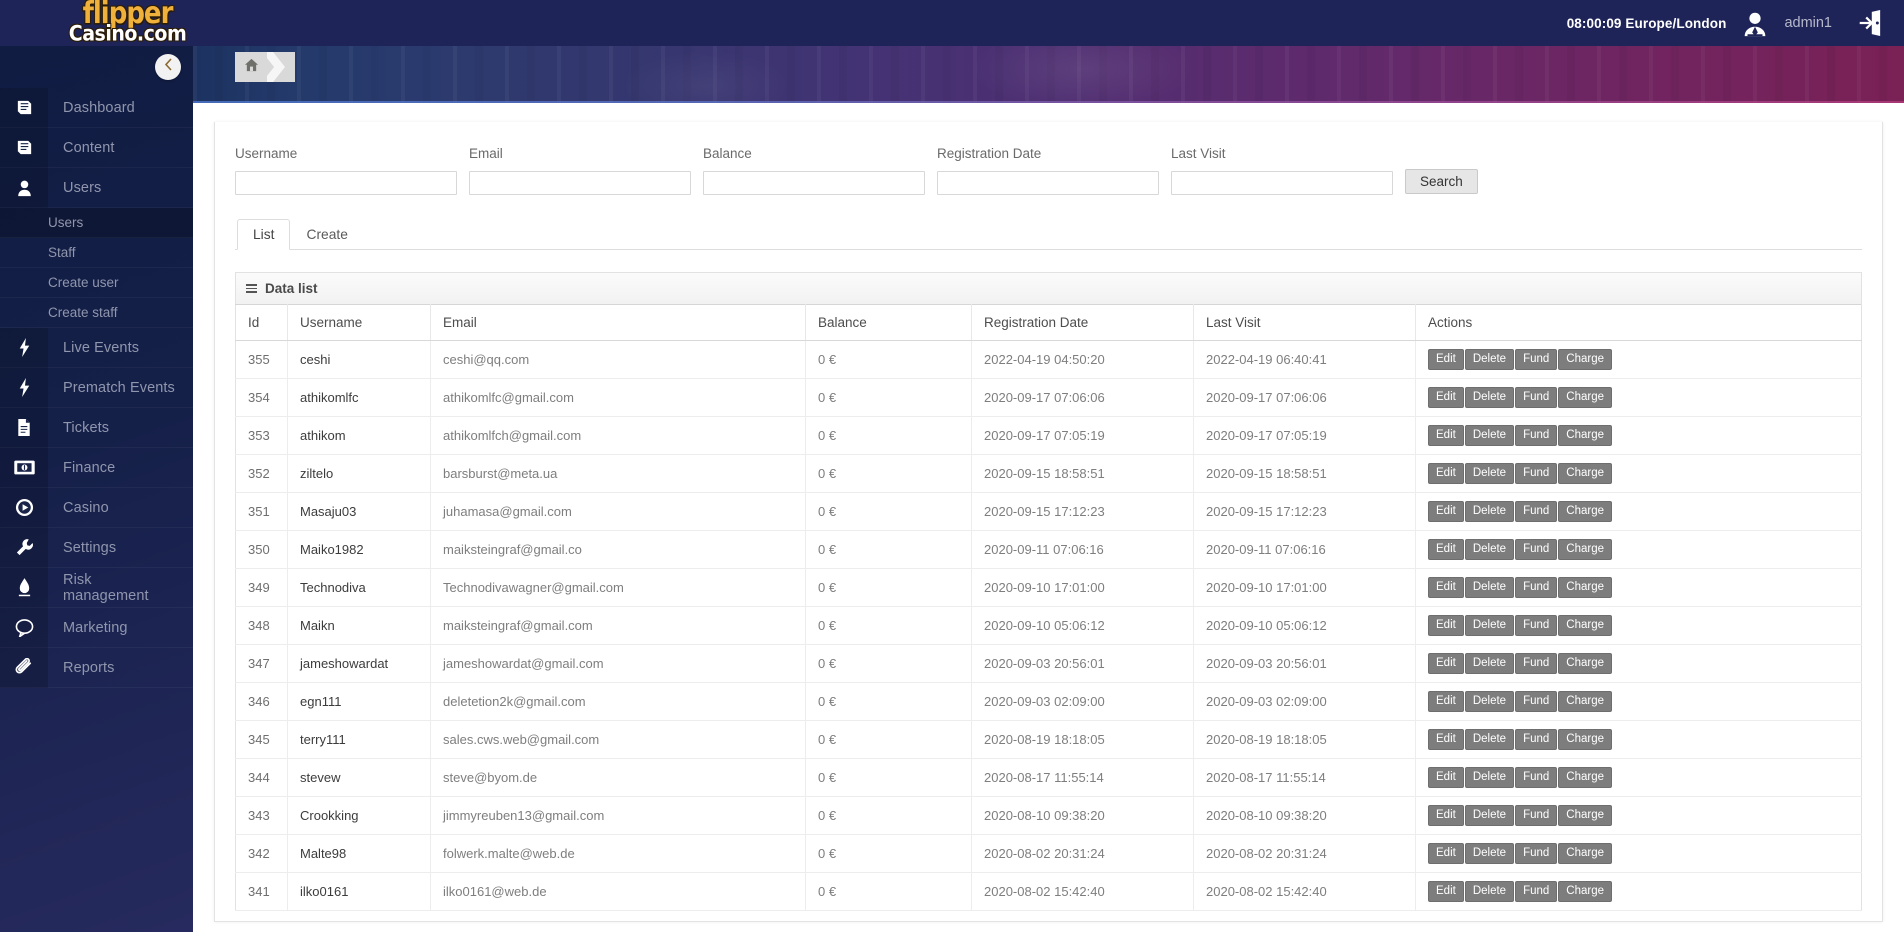 The image size is (1904, 932). Describe the element at coordinates (96, 253) in the screenshot. I see `sidebar-subitem-staff: Staff` at that location.